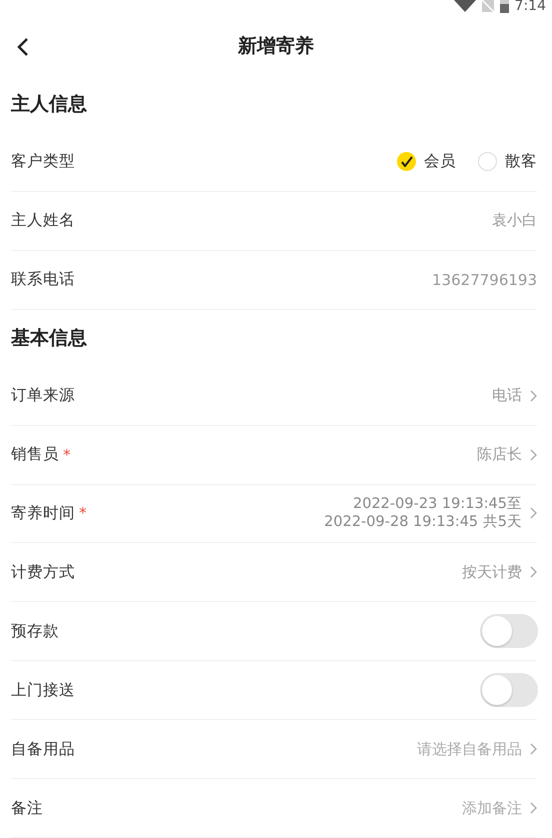 This screenshot has height=838, width=552. What do you see at coordinates (274, 162) in the screenshot?
I see `form-row: 客户类型 会员 散客` at bounding box center [274, 162].